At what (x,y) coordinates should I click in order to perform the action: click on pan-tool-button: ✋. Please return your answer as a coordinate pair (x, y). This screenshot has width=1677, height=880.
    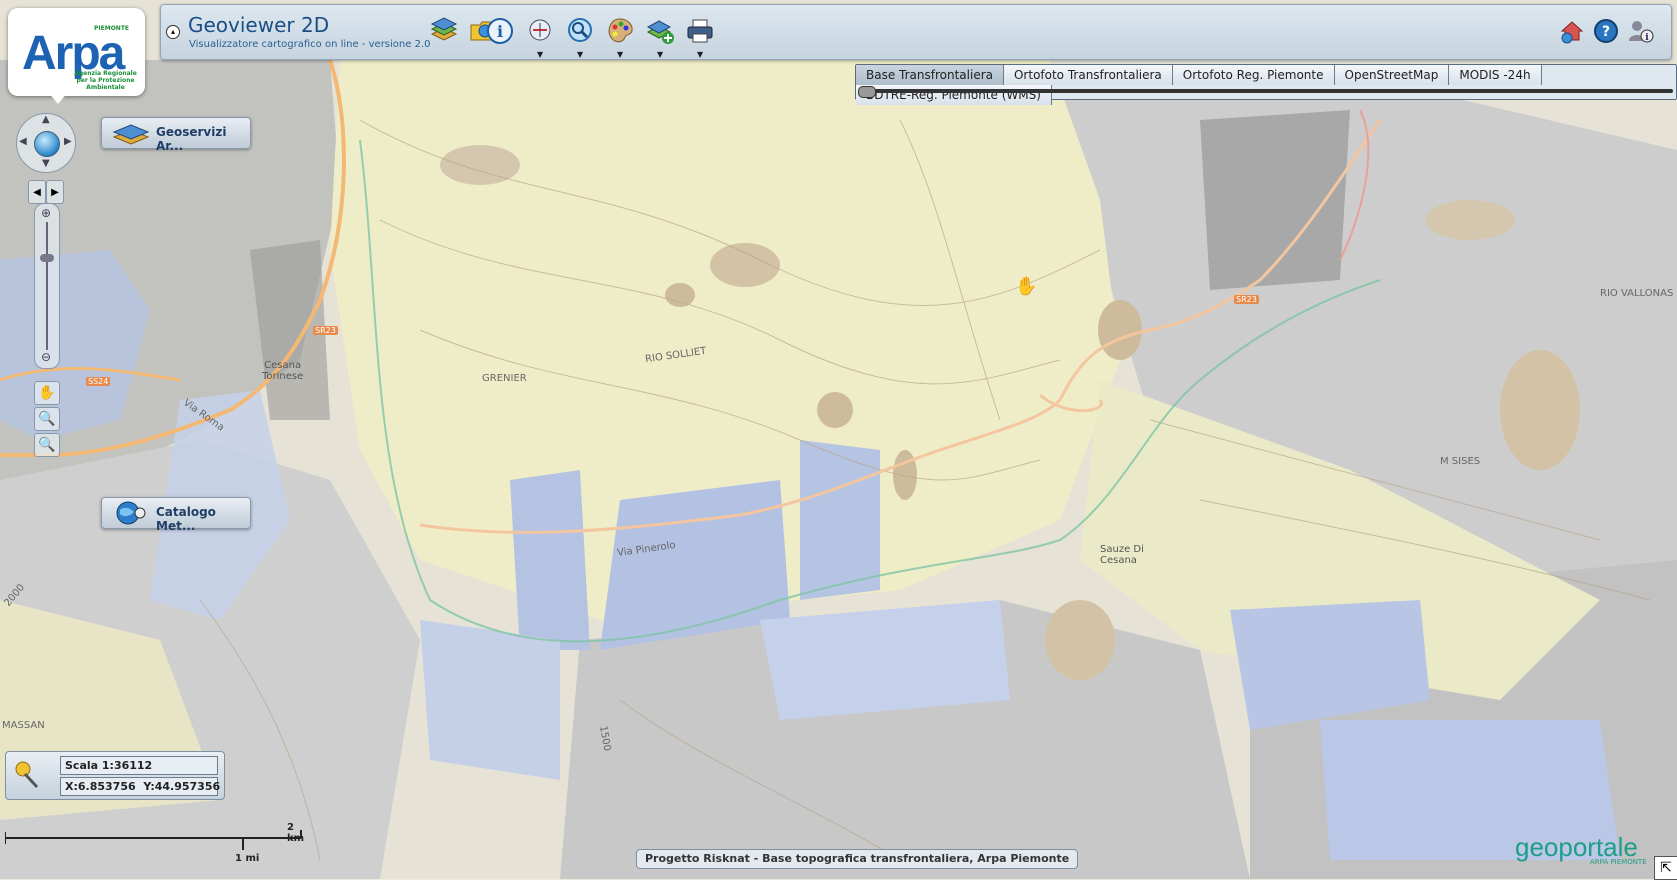
    Looking at the image, I should click on (47, 393).